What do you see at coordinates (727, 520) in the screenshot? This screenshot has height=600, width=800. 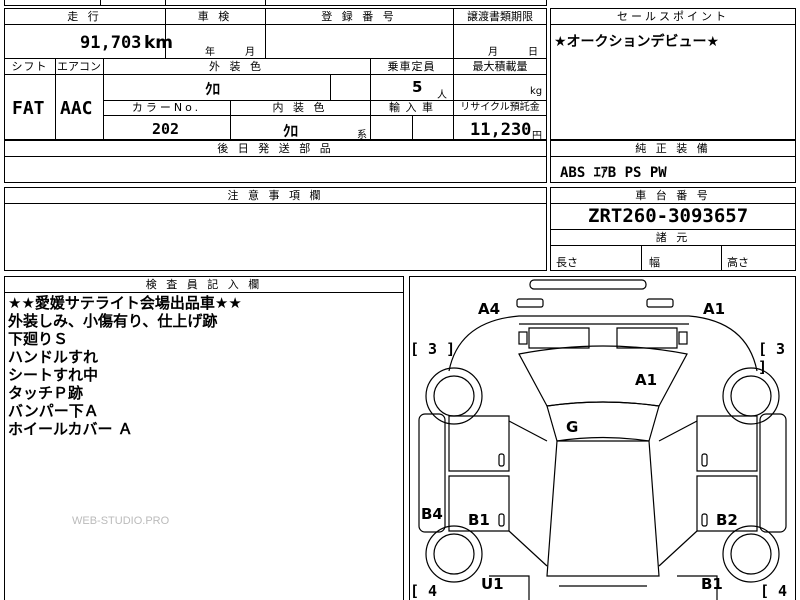 I see `mark-b2: B2` at bounding box center [727, 520].